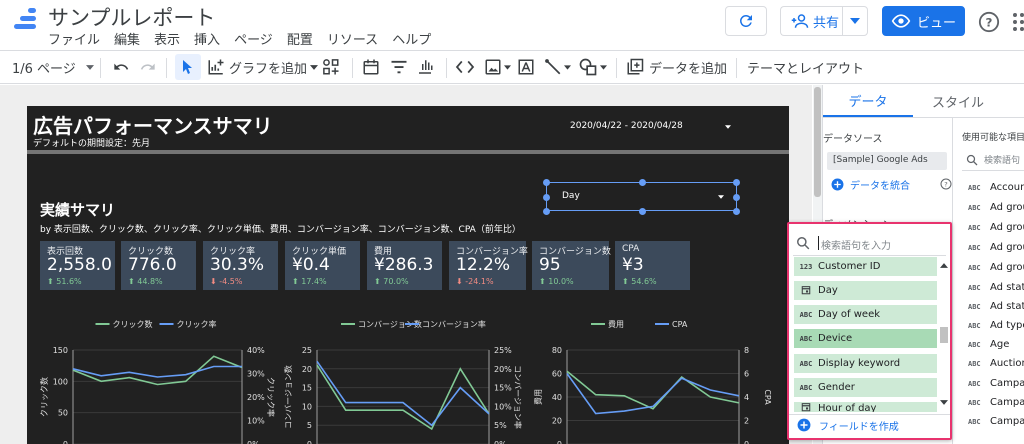  What do you see at coordinates (676, 67) in the screenshot?
I see `add-data-button: データを追加` at bounding box center [676, 67].